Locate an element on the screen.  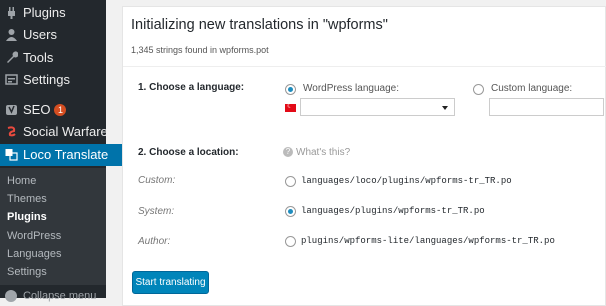
sidebar-item-label: Loco Translate is located at coordinates (66, 154).